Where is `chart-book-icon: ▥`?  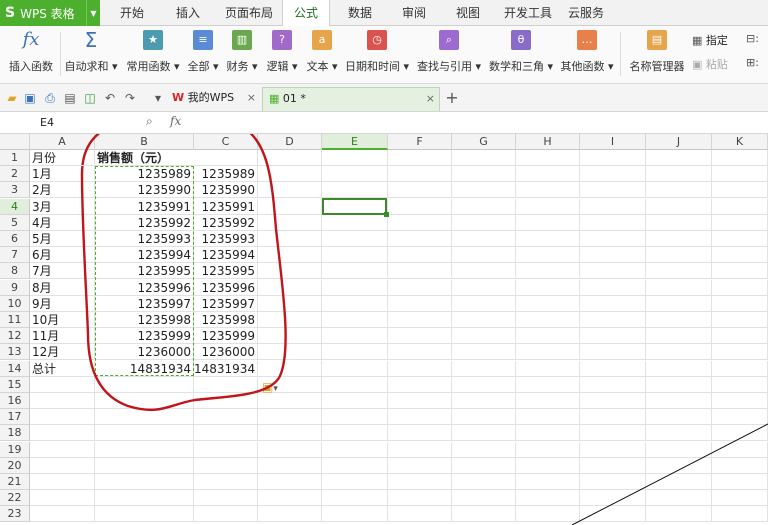
chart-book-icon: ▥ is located at coordinates (242, 40).